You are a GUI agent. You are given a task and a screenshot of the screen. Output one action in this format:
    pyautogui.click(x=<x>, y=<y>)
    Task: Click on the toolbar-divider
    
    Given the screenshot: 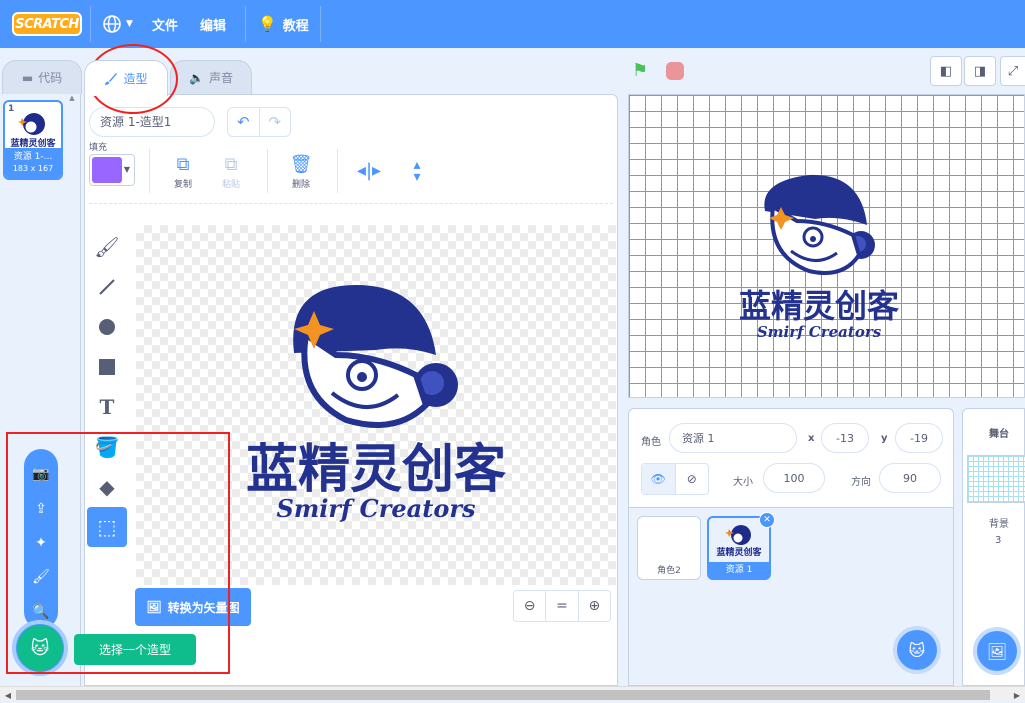 What is the action you would take?
    pyautogui.click(x=337, y=171)
    